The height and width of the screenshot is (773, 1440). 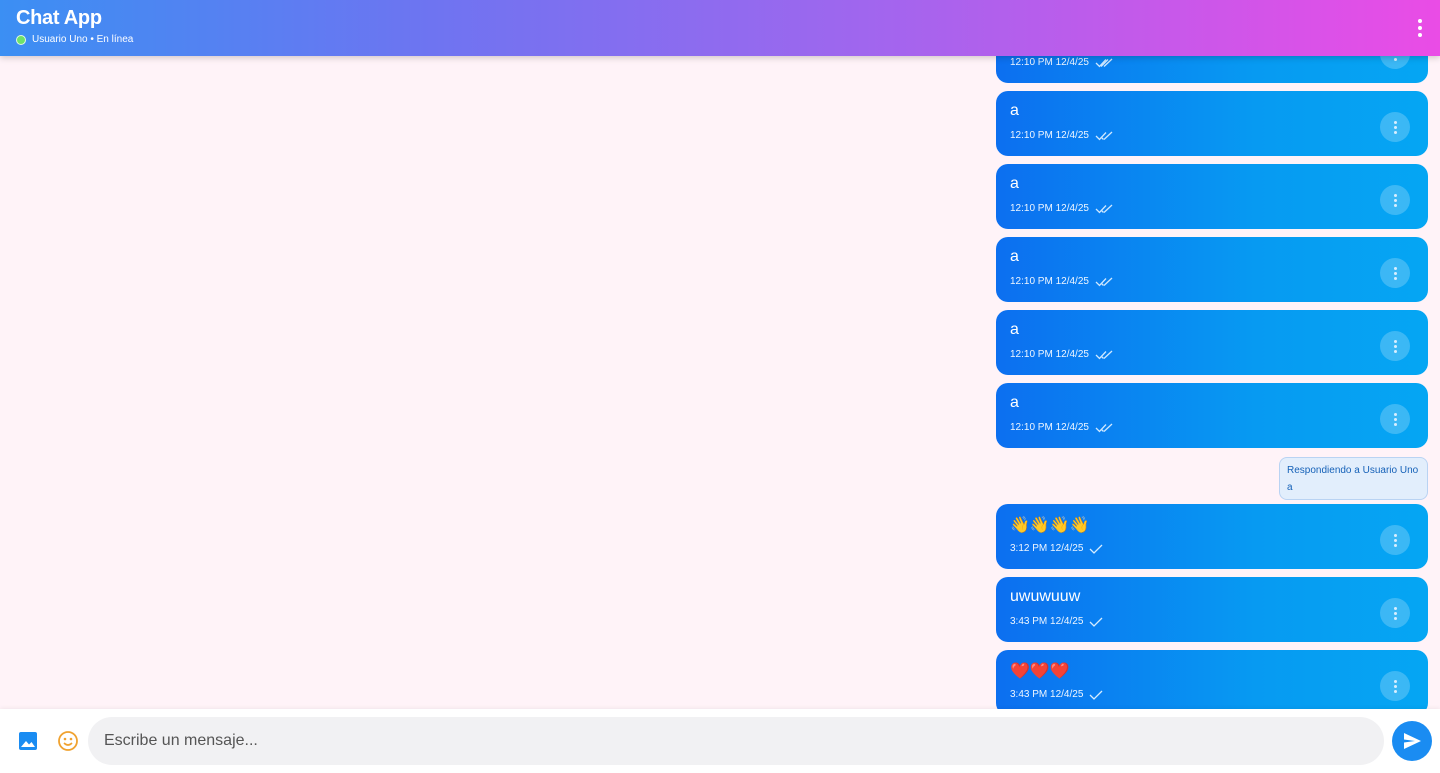 I want to click on app-title: Chat App, so click(x=59, y=18).